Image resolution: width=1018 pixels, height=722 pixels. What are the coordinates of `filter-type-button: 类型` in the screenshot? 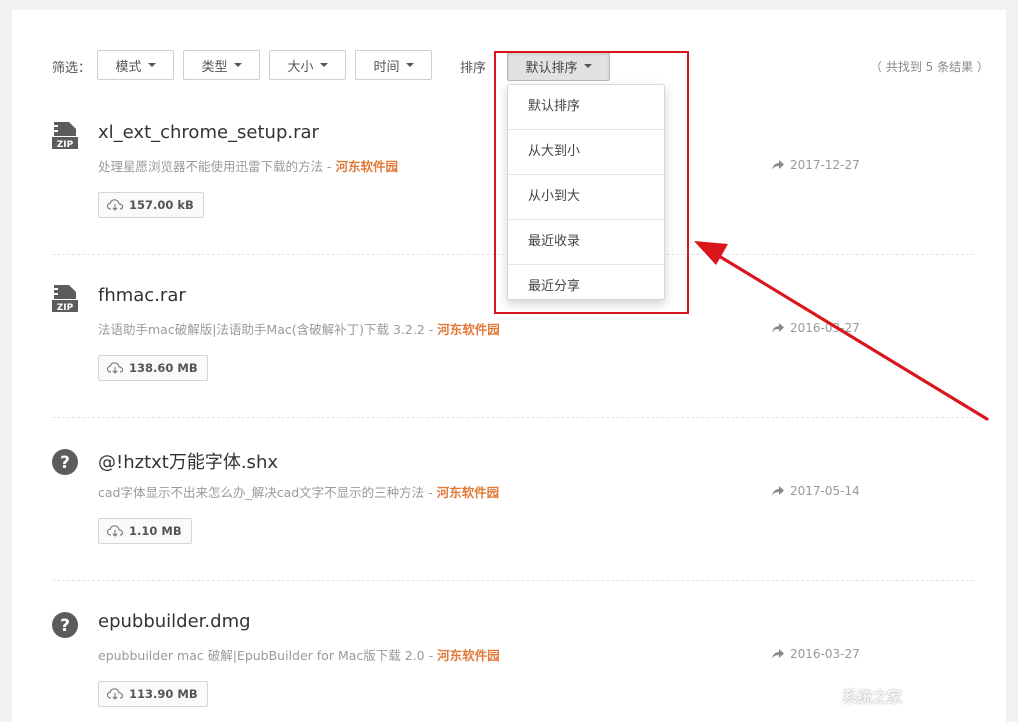 It's located at (221, 65).